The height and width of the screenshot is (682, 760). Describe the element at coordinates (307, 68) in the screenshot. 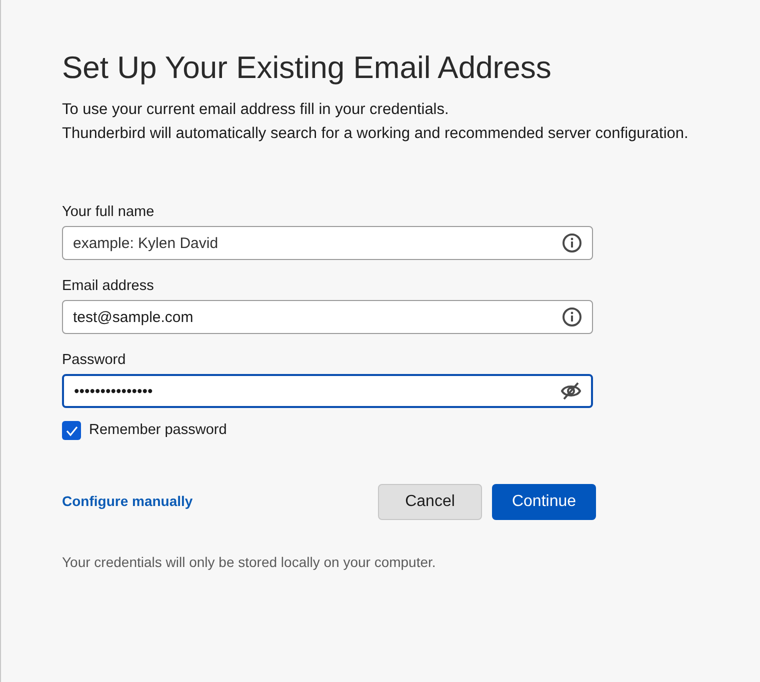

I see `dialog-title: Set Up Your Existing Email Address` at that location.